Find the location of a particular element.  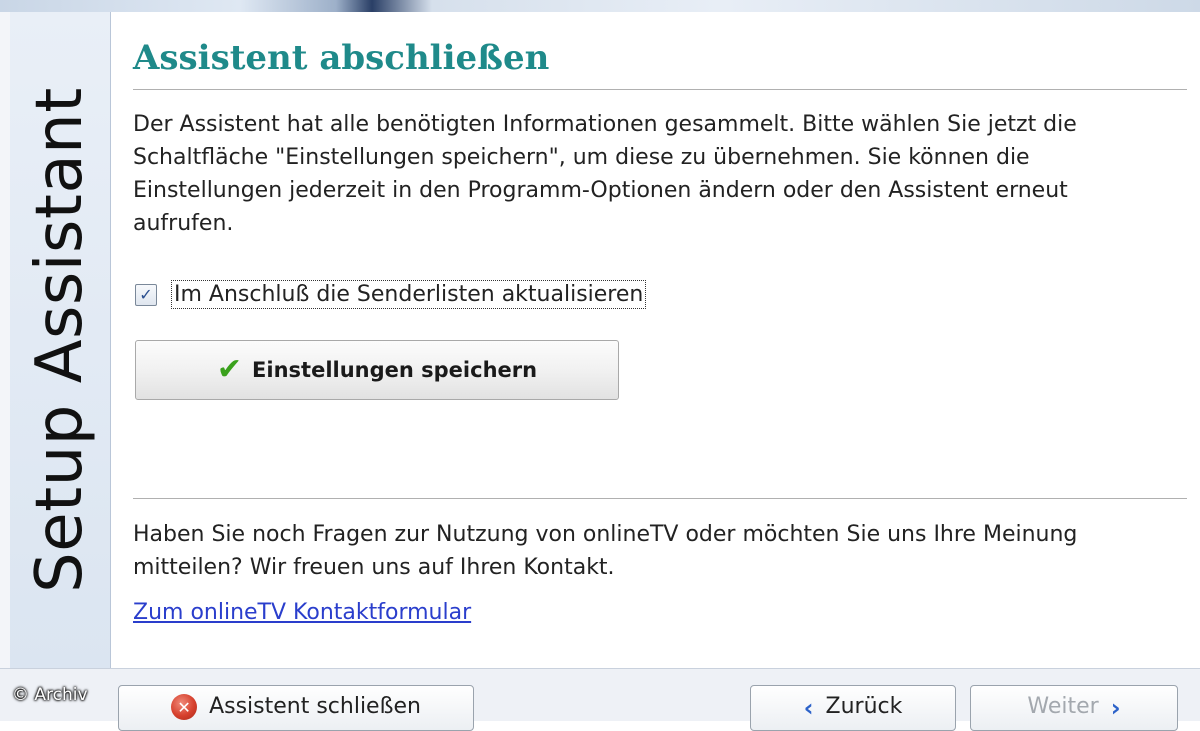

save-settings-label: Einstellungen speichern is located at coordinates (395, 370).